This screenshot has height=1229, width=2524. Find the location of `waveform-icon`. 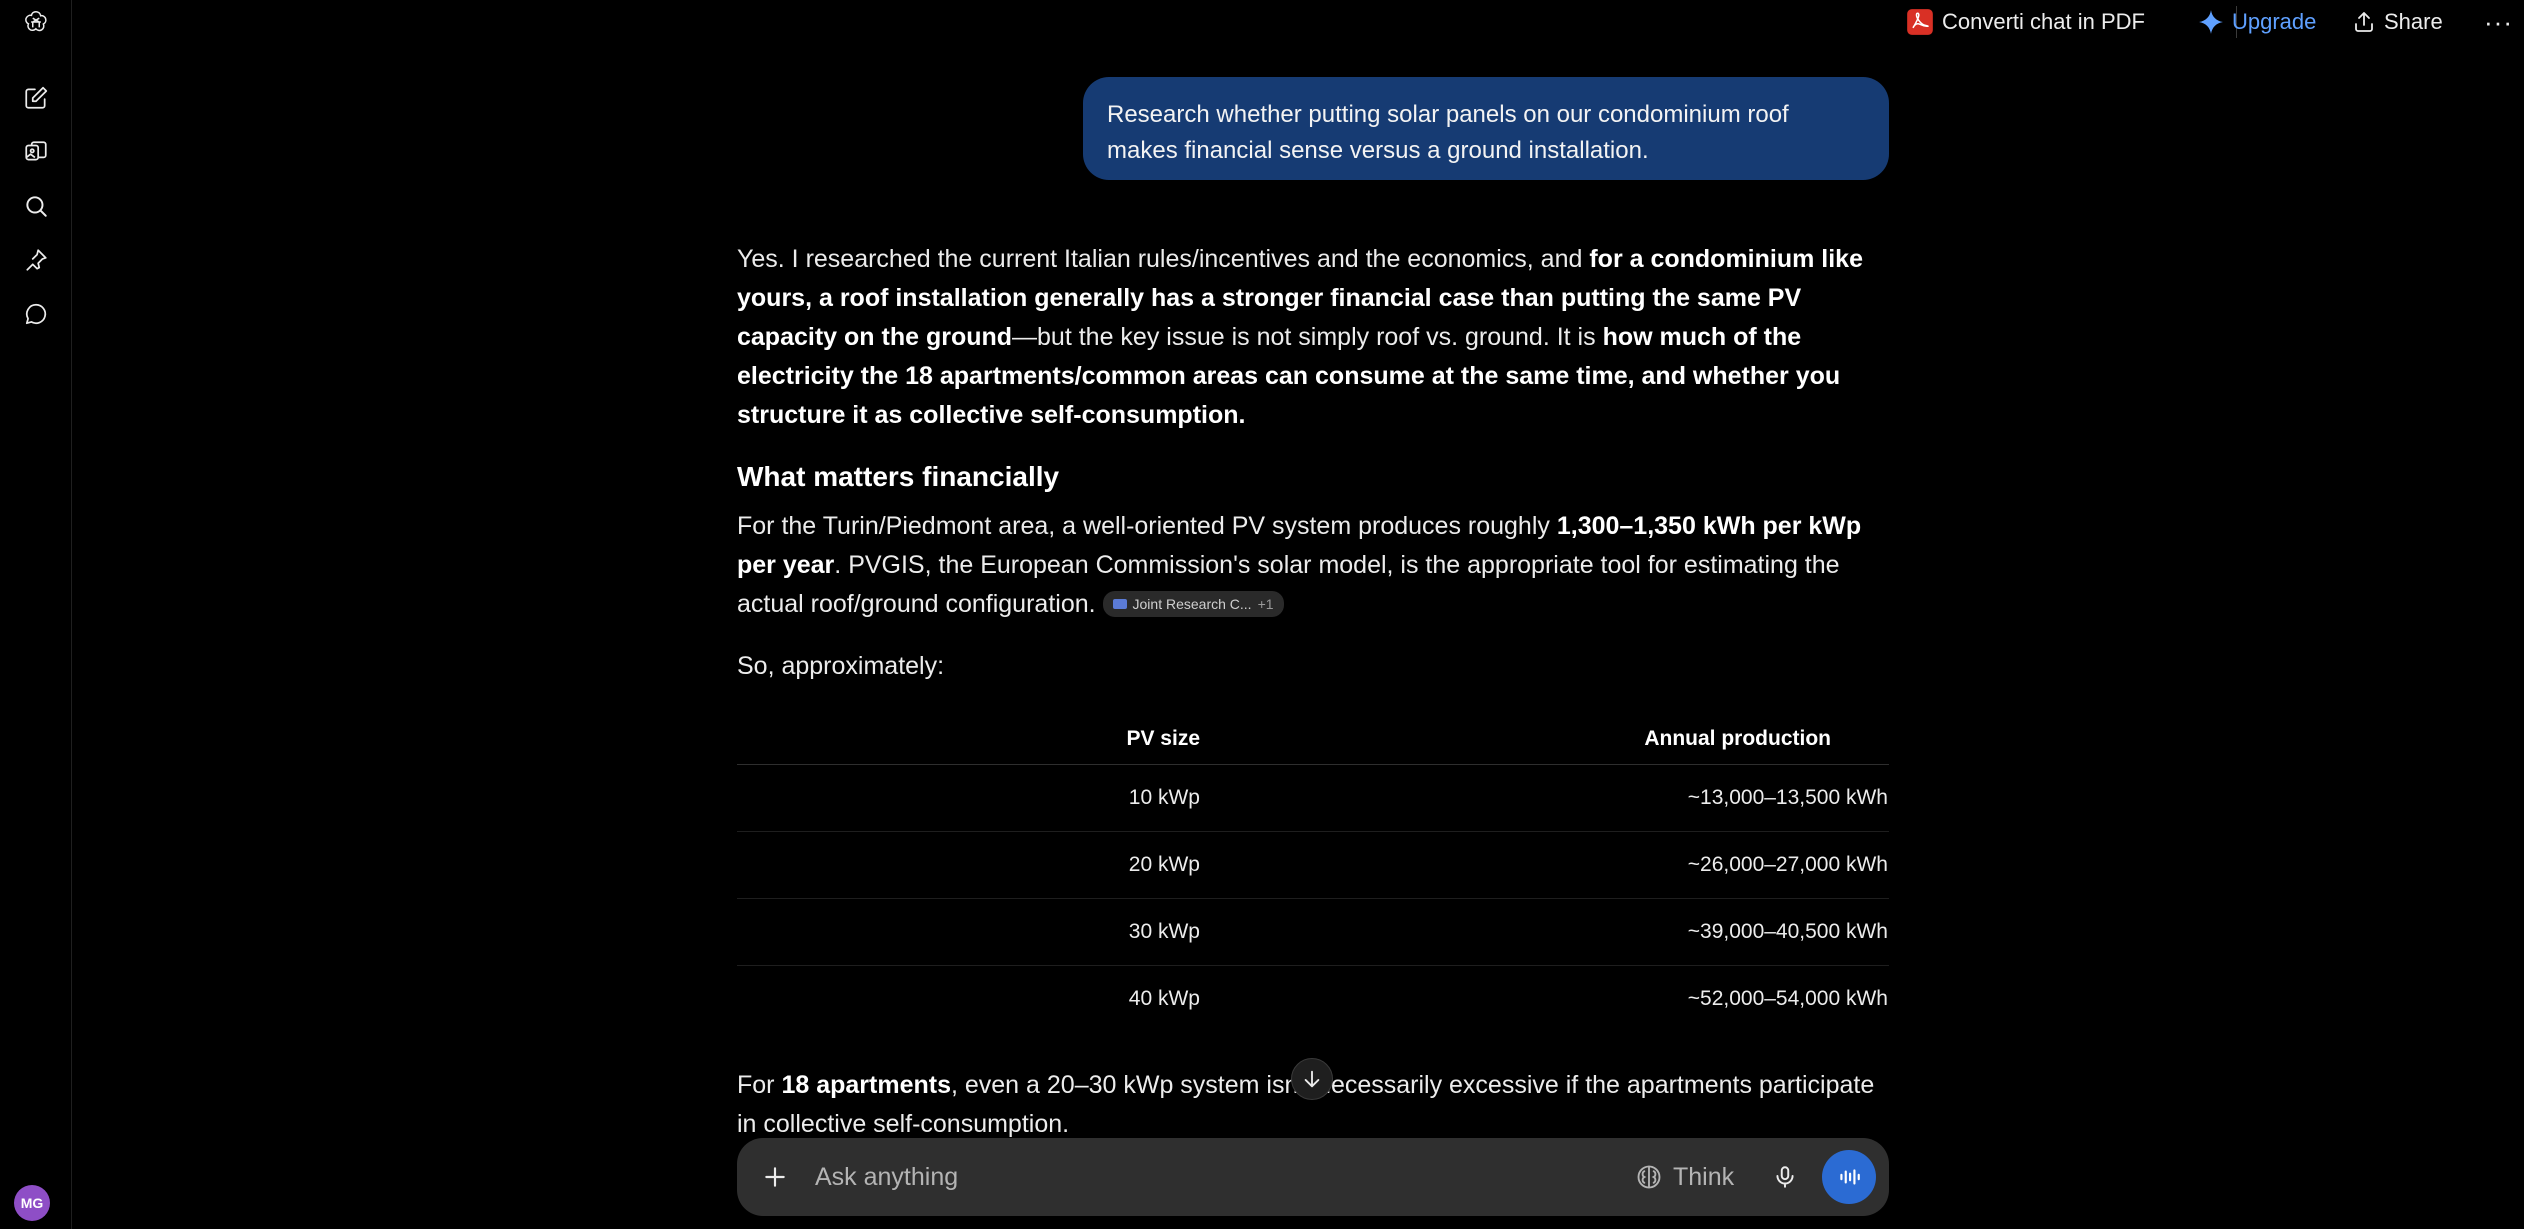

waveform-icon is located at coordinates (1850, 1177).